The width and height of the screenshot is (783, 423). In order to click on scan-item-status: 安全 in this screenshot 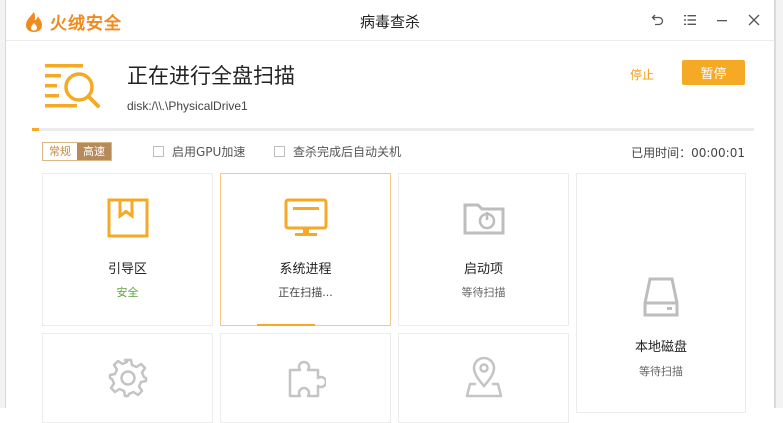, I will do `click(127, 292)`.